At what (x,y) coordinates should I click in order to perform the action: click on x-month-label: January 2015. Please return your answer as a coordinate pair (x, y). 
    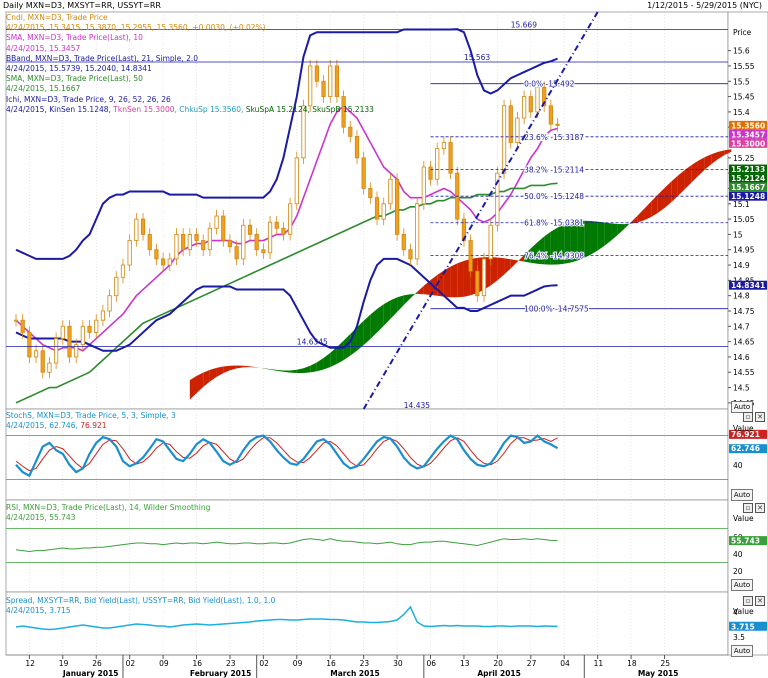
    Looking at the image, I should click on (90, 673).